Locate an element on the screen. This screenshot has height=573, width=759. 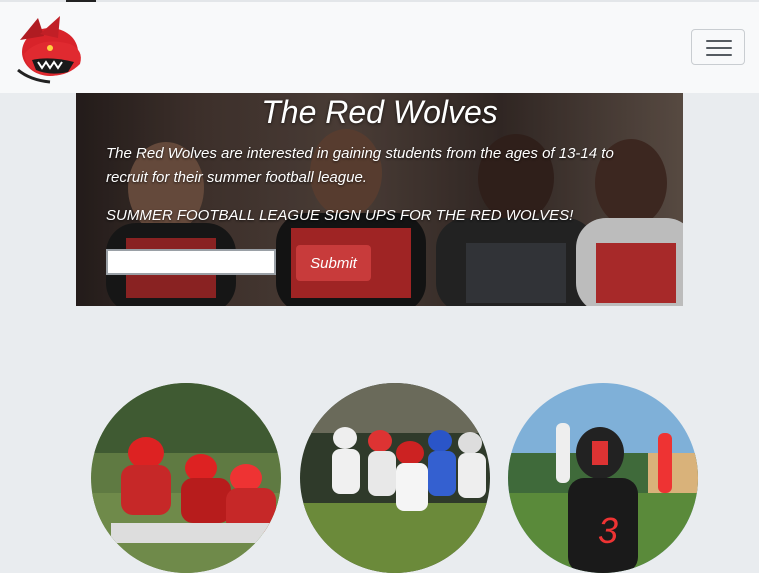
email-field is located at coordinates (191, 262).